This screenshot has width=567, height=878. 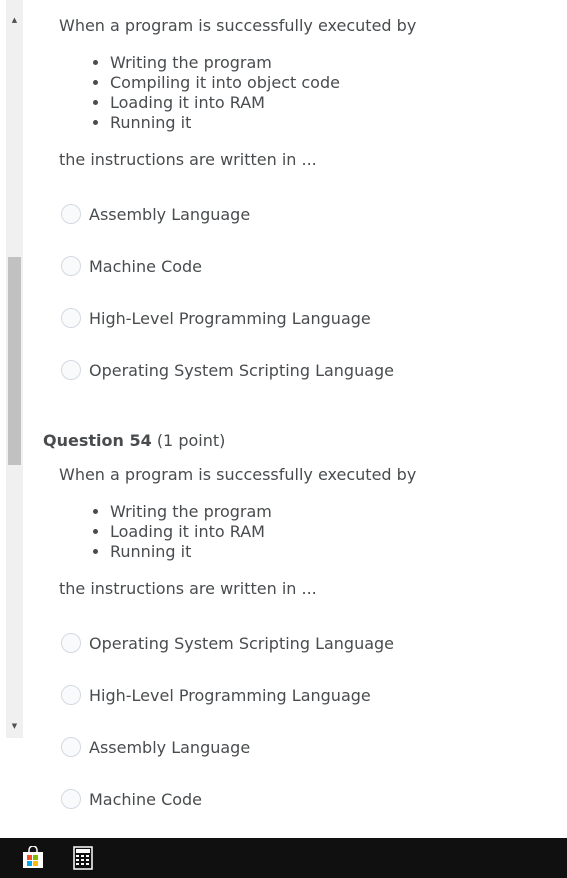 I want to click on scrollbar: ▲ ▼, so click(x=14, y=369).